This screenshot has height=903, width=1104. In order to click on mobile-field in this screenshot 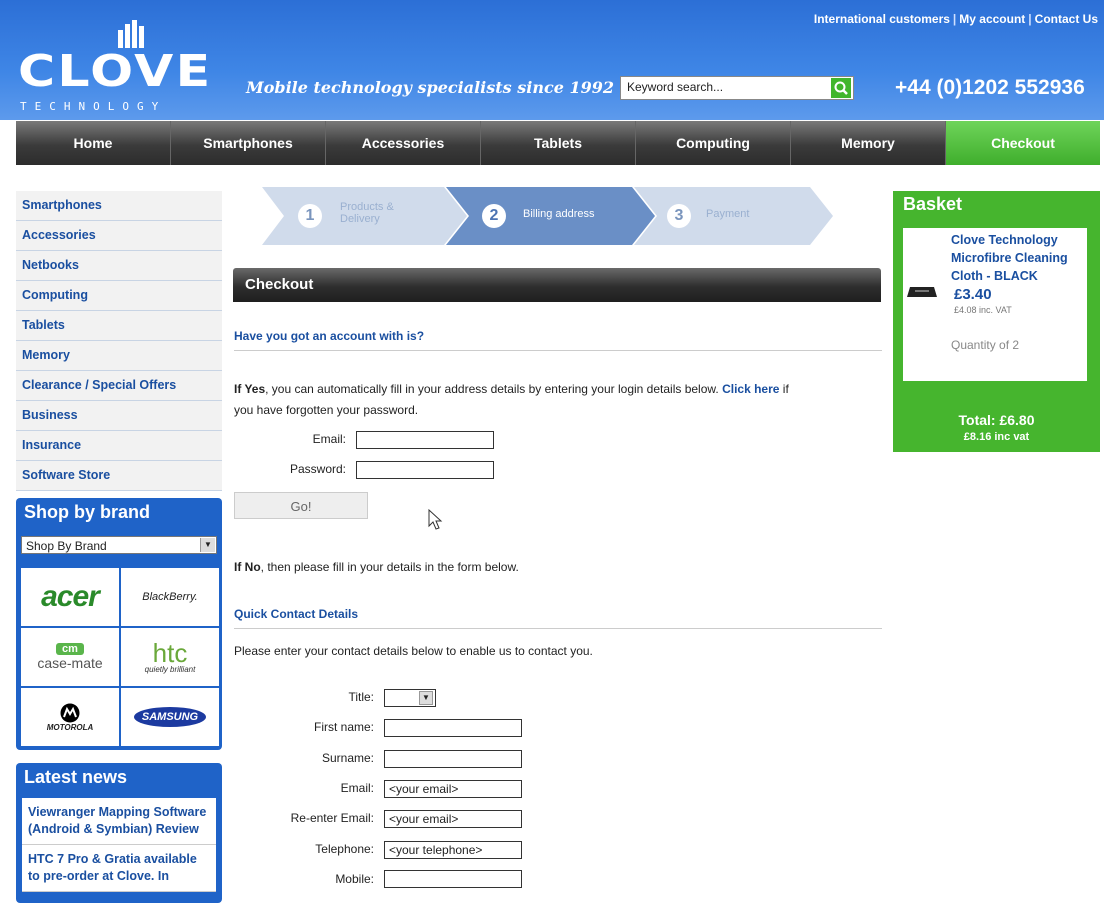, I will do `click(453, 879)`.